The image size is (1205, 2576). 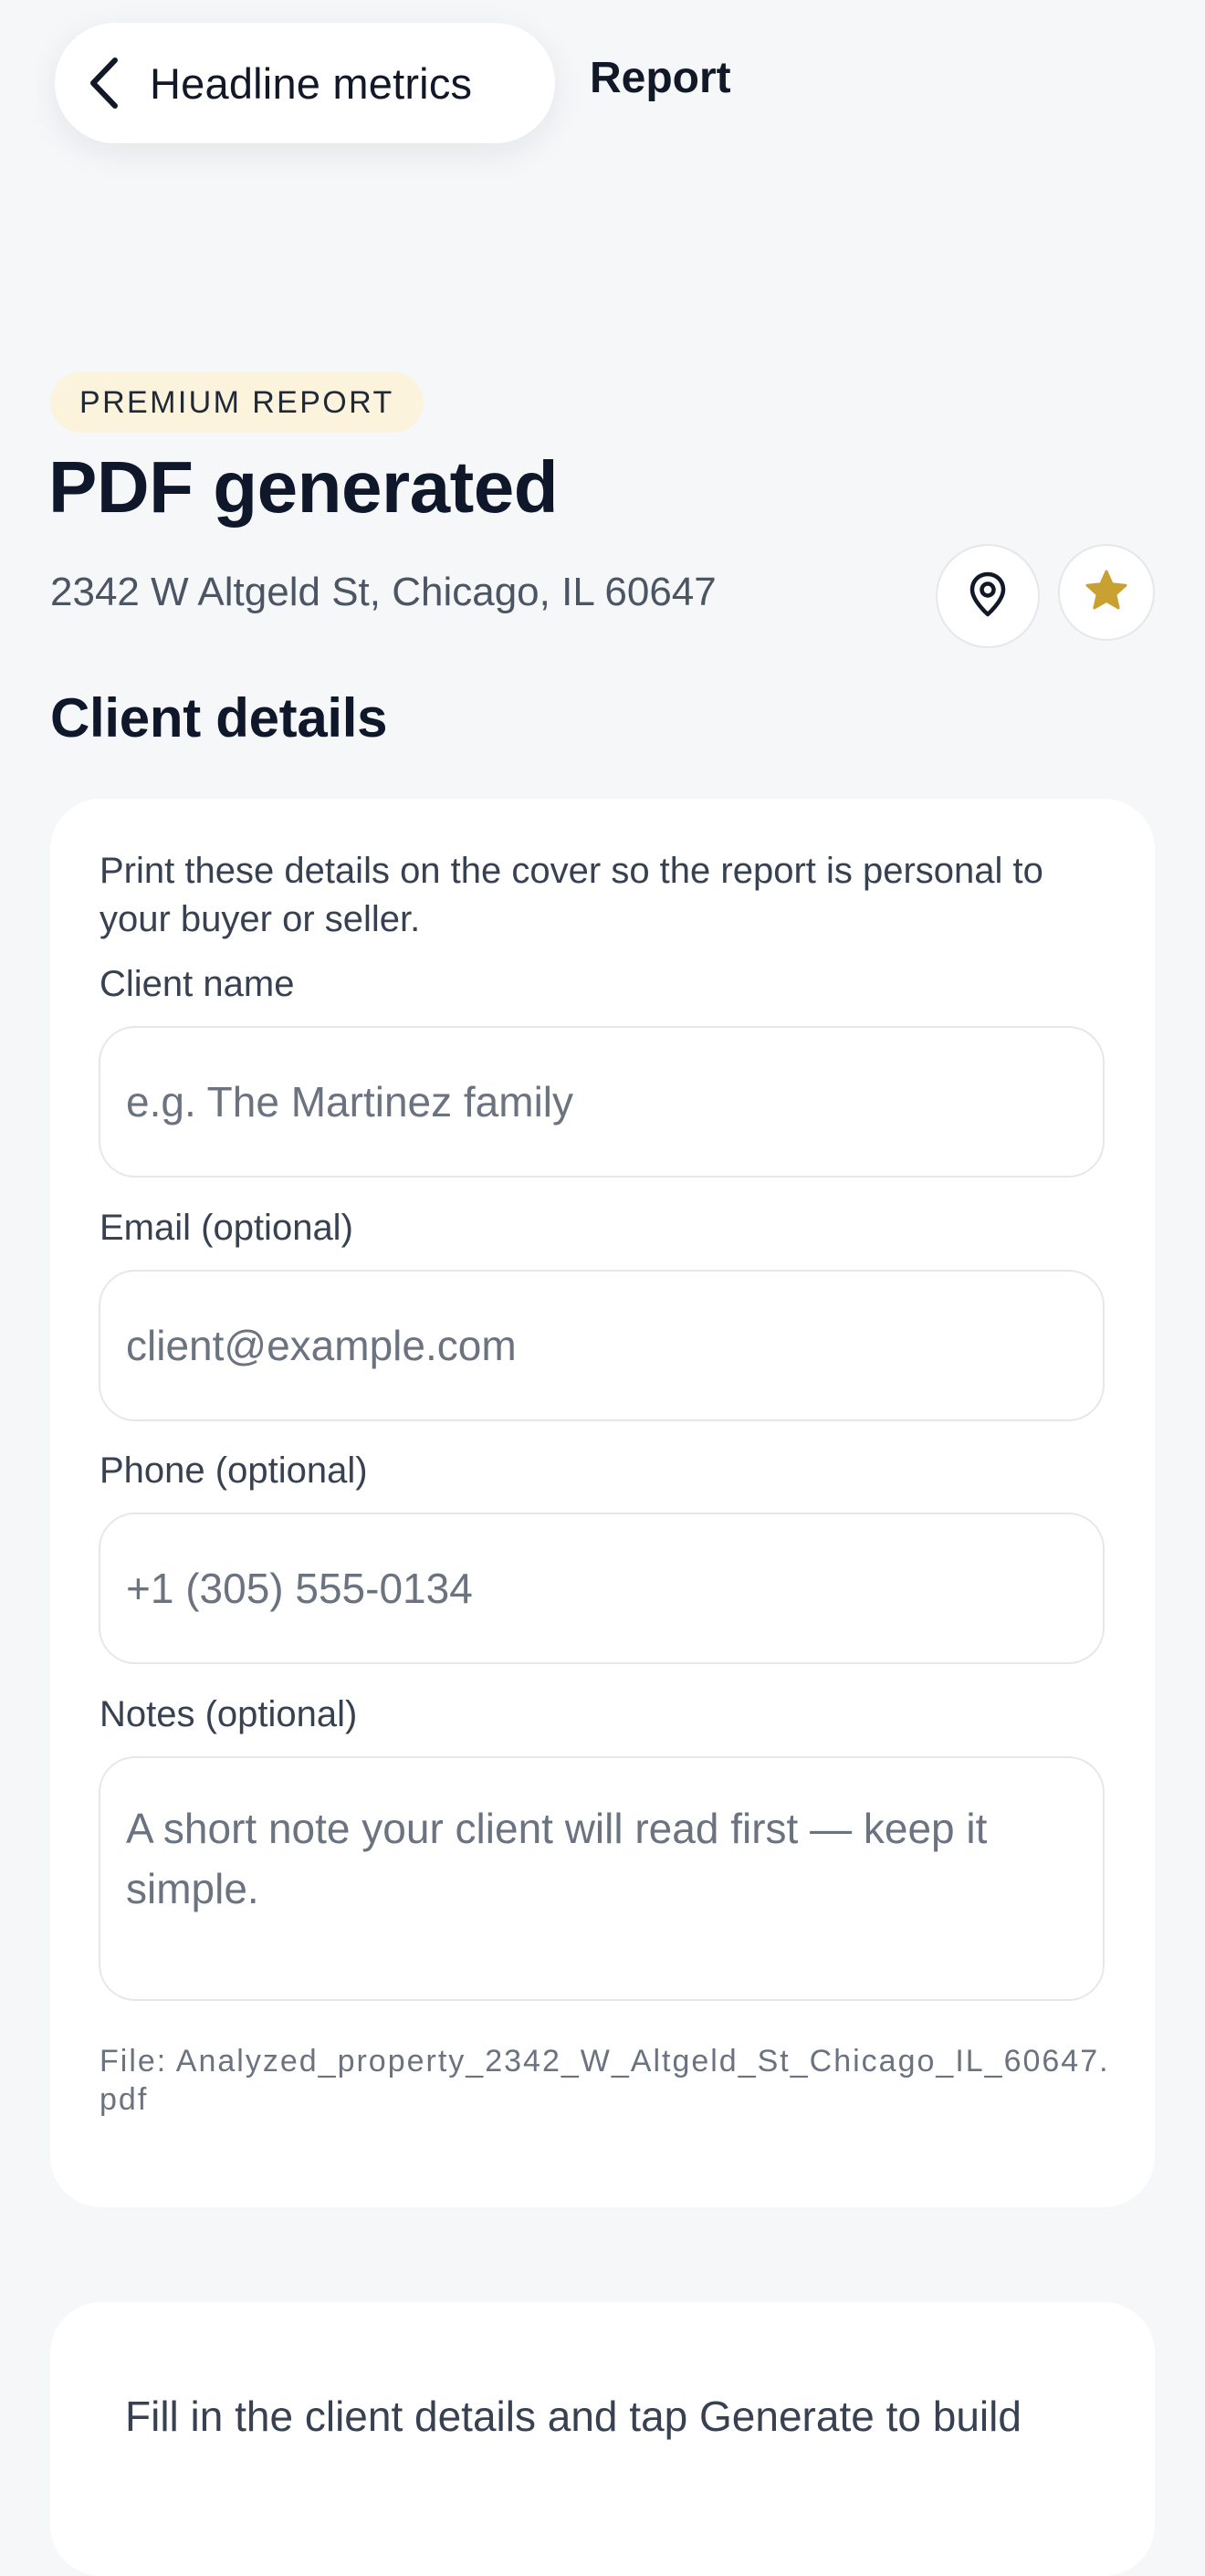 I want to click on screen-title: Report, so click(x=660, y=78).